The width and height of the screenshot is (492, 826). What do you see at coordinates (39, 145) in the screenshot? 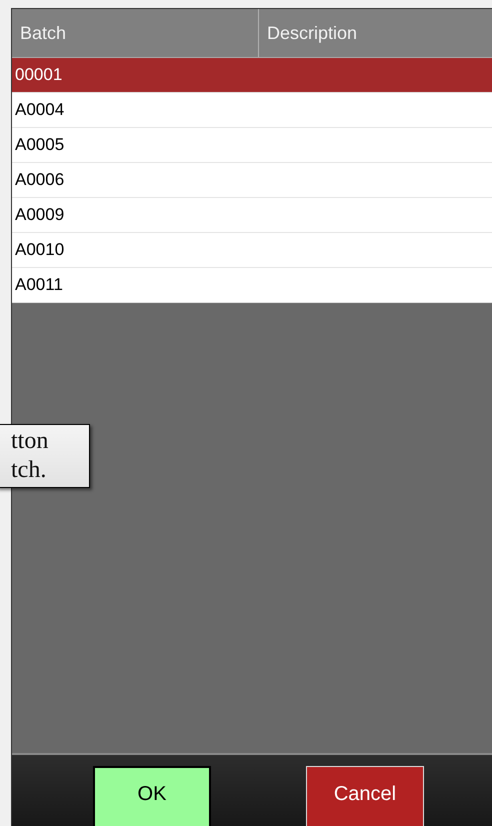
I see `table-cell-text: A0005` at bounding box center [39, 145].